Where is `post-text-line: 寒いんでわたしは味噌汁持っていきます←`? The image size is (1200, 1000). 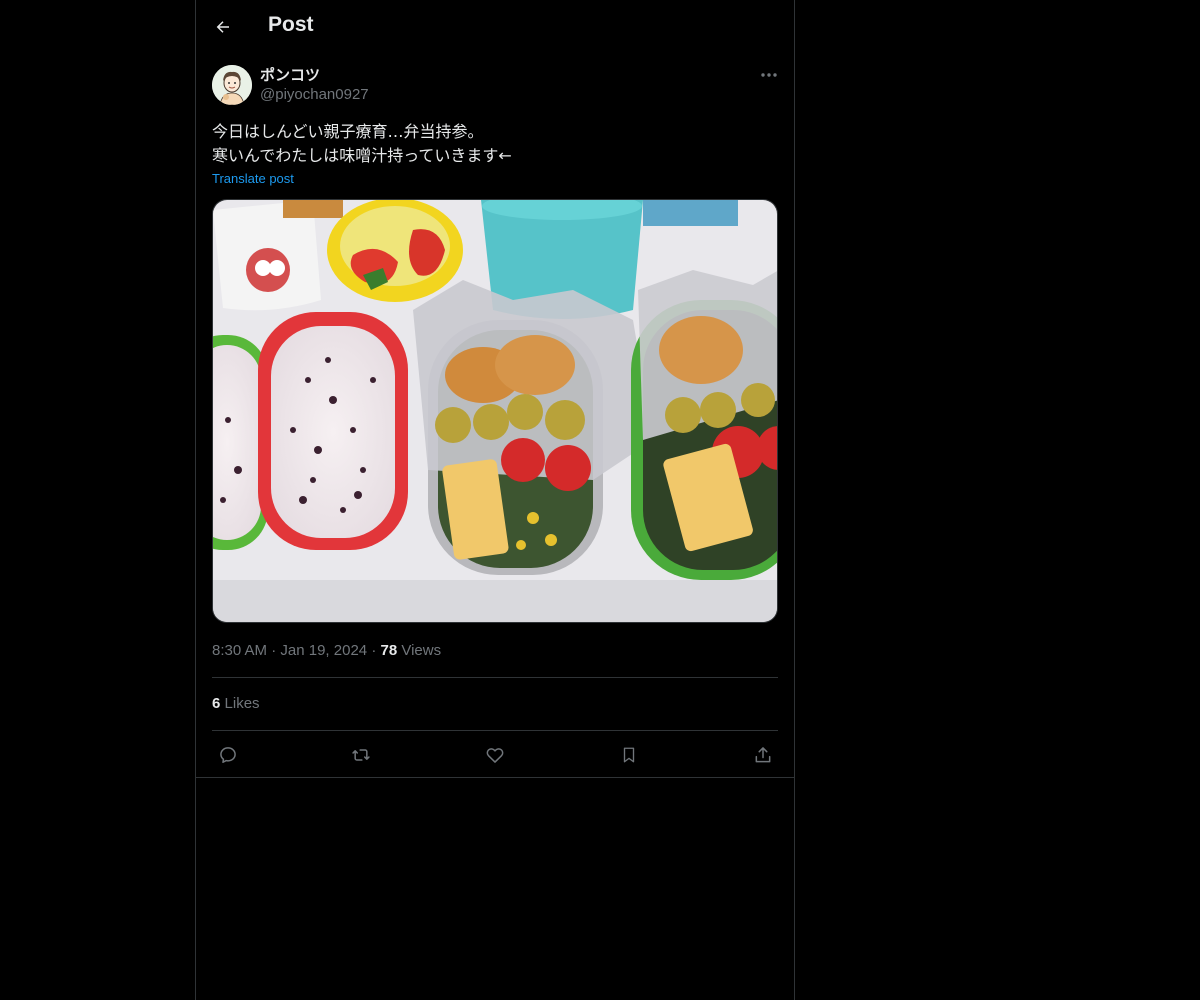
post-text-line: 寒いんでわたしは味噌汁持っていきます← is located at coordinates (362, 155).